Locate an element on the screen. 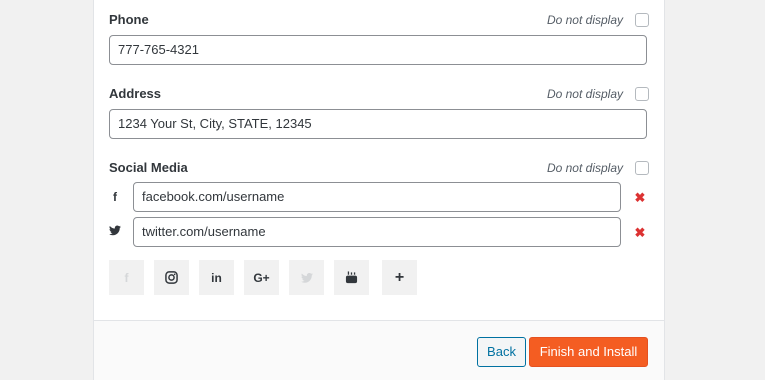  youtube-icon is located at coordinates (351, 277).